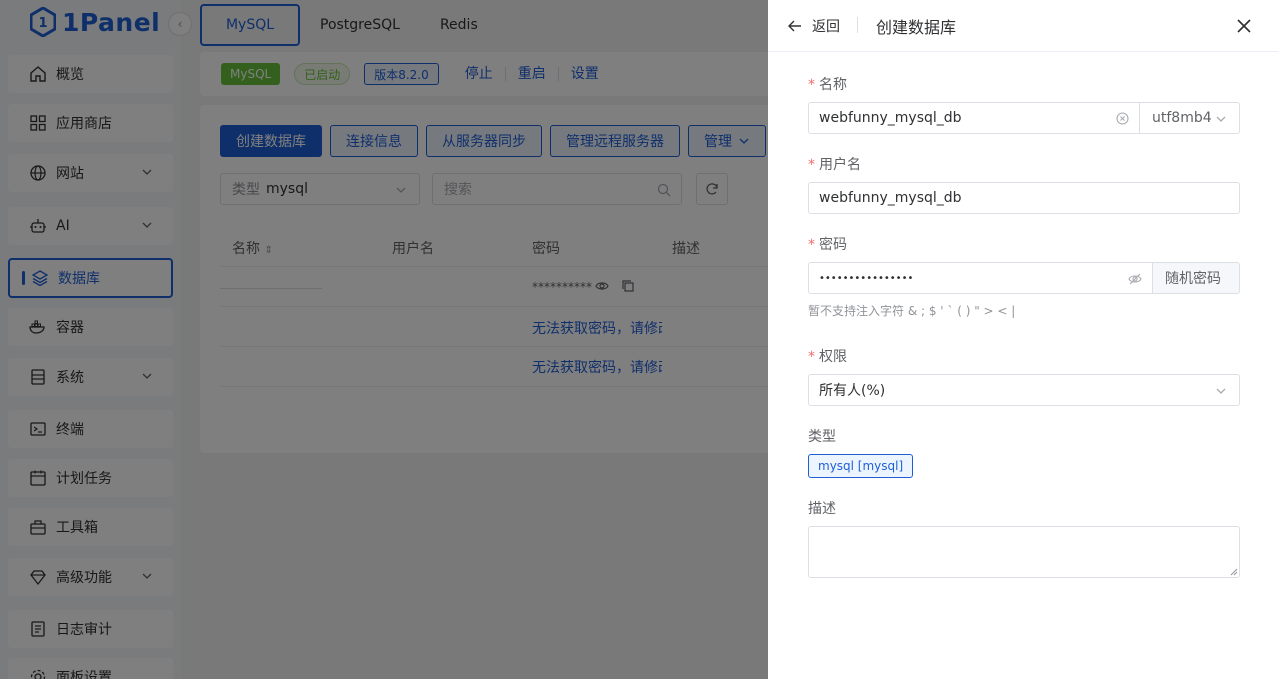  What do you see at coordinates (826, 27) in the screenshot?
I see `back-label: 返回` at bounding box center [826, 27].